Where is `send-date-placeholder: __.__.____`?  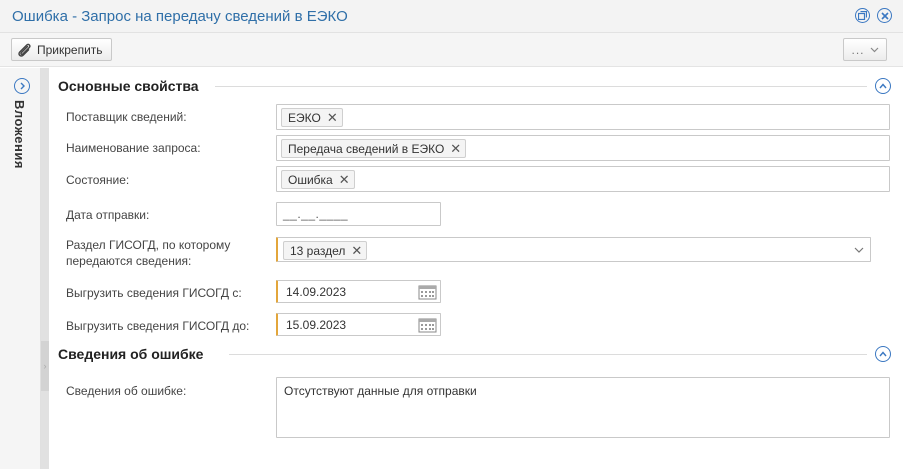 send-date-placeholder: __.__.____ is located at coordinates (316, 214).